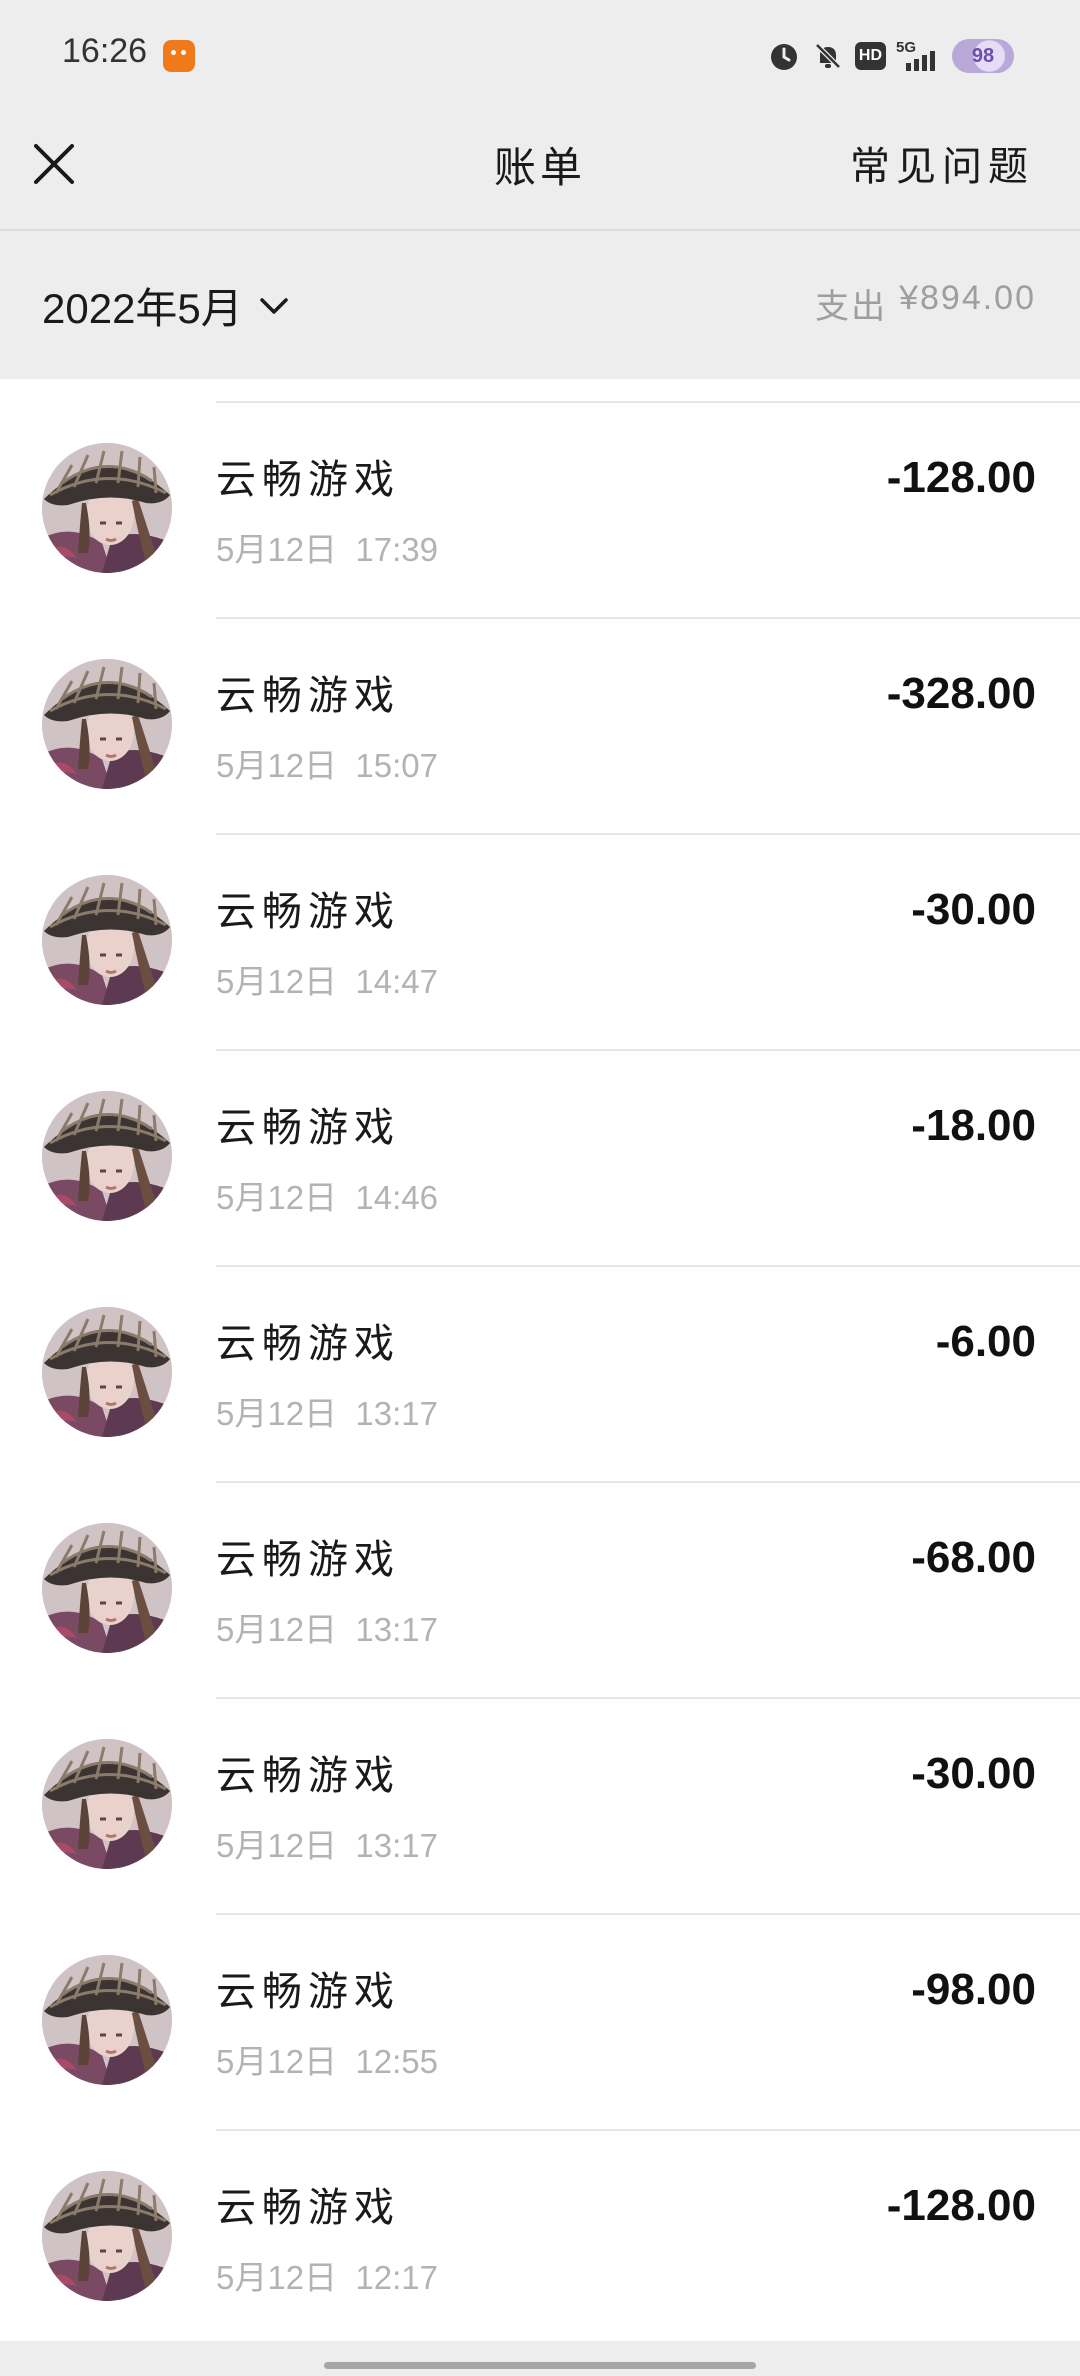  What do you see at coordinates (973, 1557) in the screenshot?
I see `transaction-amount: -68.00` at bounding box center [973, 1557].